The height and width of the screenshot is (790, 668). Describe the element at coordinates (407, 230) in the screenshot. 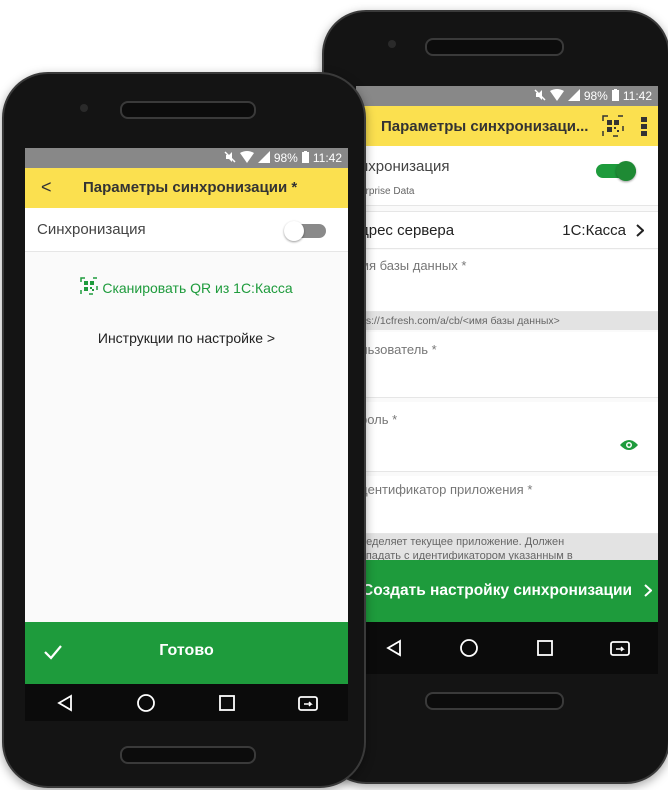

I see `server-label: дрес сервера` at that location.